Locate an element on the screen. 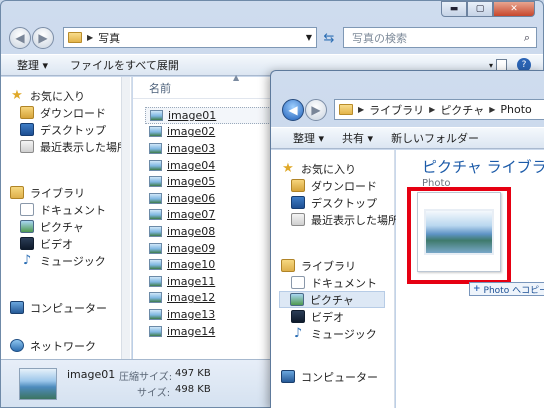 The image size is (544, 408). address-segment: 写真 is located at coordinates (109, 38).